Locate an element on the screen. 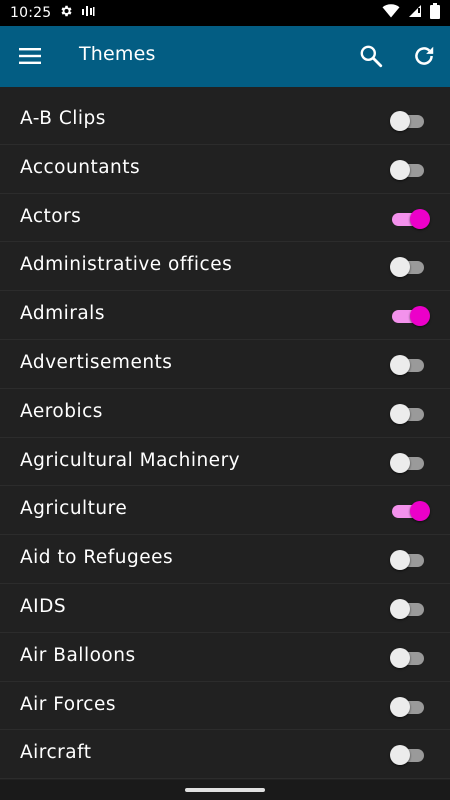 The image size is (450, 800). theme-label: AIDS is located at coordinates (43, 606).